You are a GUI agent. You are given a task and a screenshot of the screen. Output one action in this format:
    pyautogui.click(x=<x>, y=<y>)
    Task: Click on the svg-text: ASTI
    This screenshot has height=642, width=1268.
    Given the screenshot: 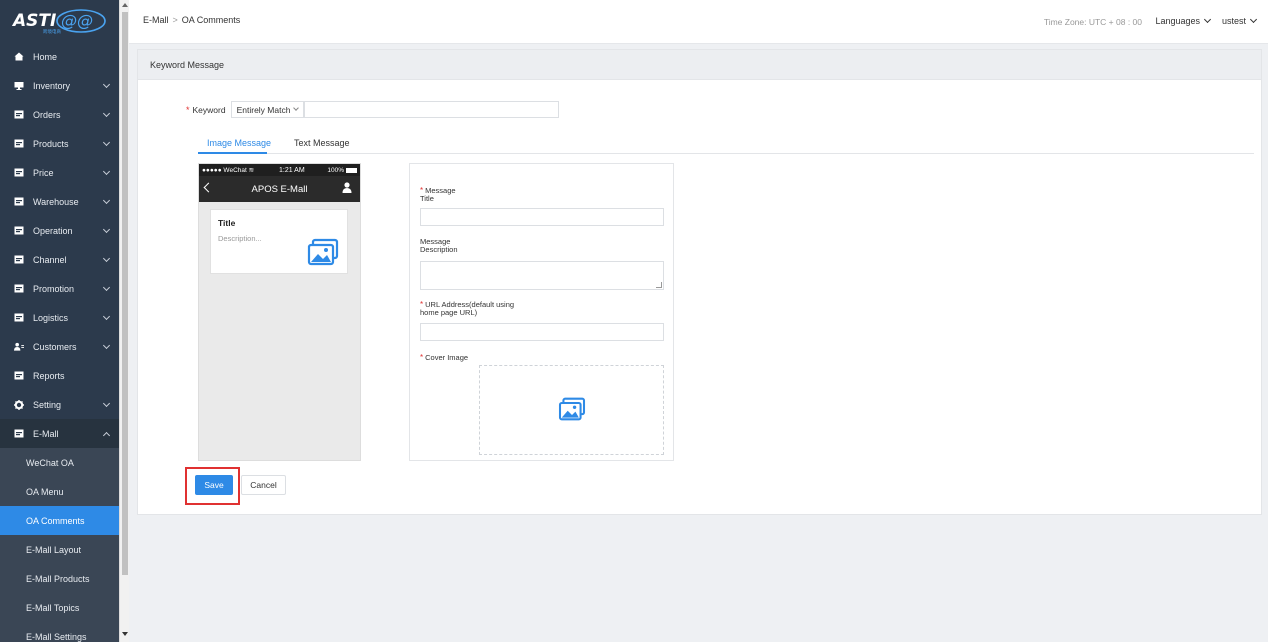 What is the action you would take?
    pyautogui.click(x=33, y=21)
    